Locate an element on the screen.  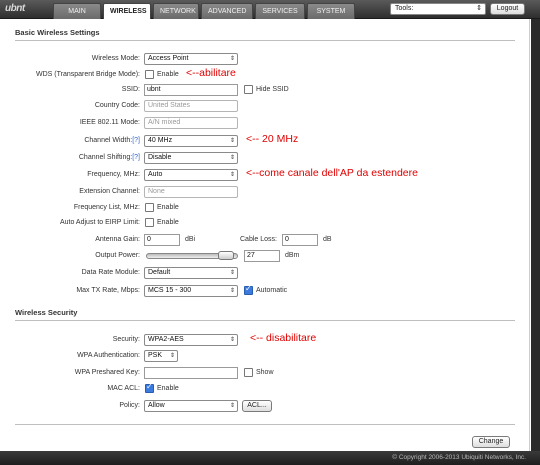
tab-services: SERVICES is located at coordinates (280, 11).